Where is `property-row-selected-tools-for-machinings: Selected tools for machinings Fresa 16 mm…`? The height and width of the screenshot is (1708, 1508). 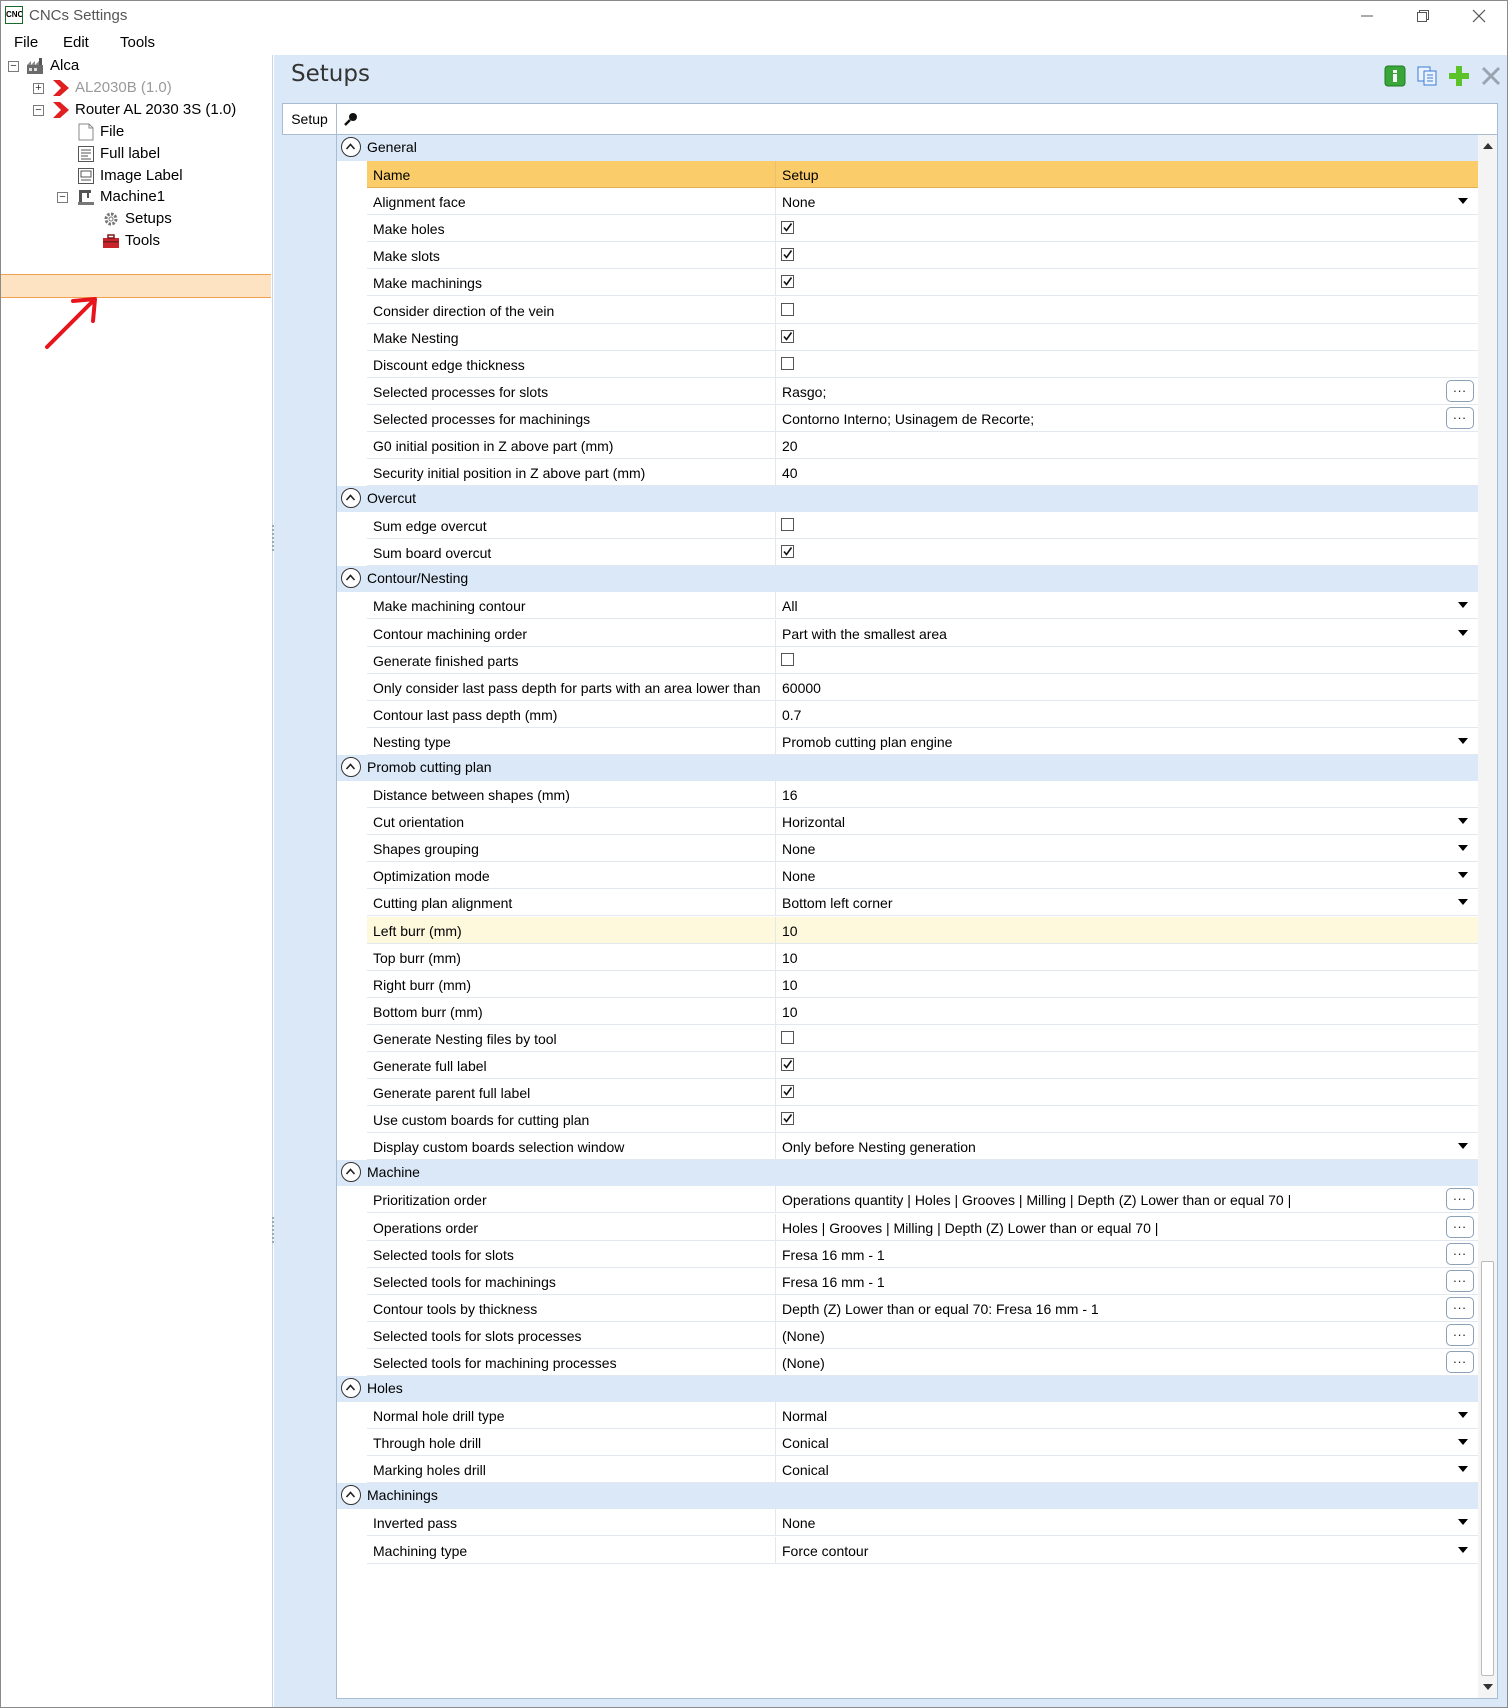 property-row-selected-tools-for-machinings: Selected tools for machinings Fresa 16 mm… is located at coordinates (922, 1281).